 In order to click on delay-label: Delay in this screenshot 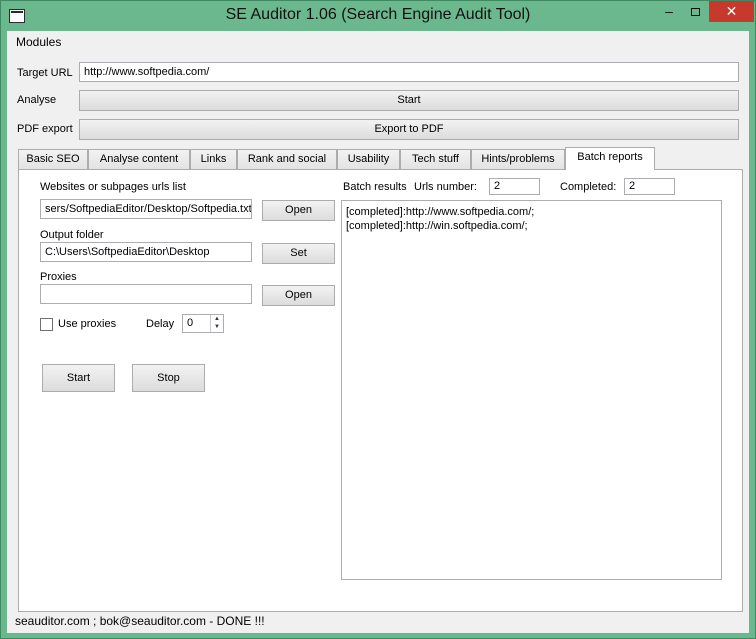, I will do `click(160, 324)`.